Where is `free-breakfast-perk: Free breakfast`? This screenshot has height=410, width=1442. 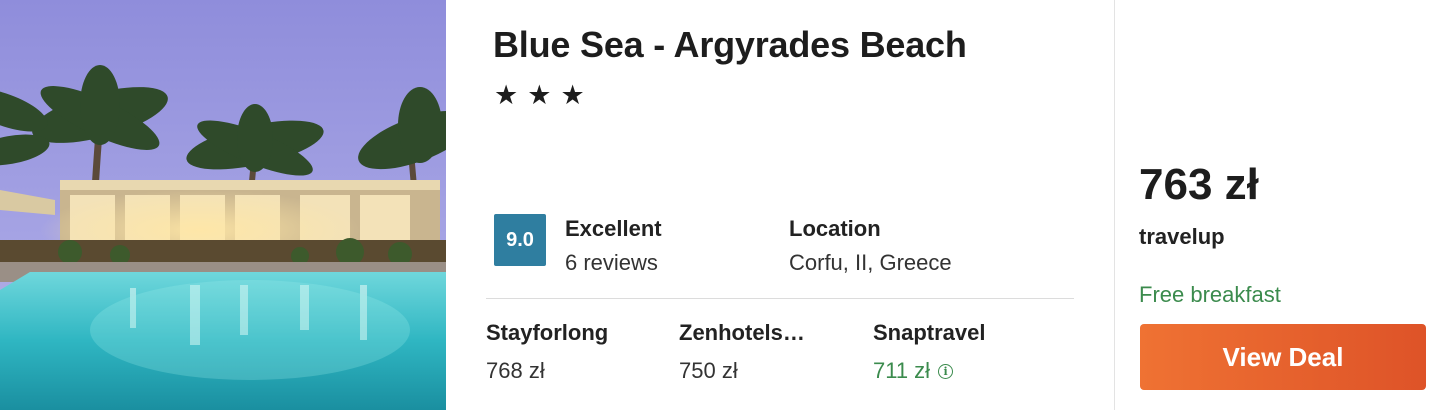
free-breakfast-perk: Free breakfast is located at coordinates (1210, 294).